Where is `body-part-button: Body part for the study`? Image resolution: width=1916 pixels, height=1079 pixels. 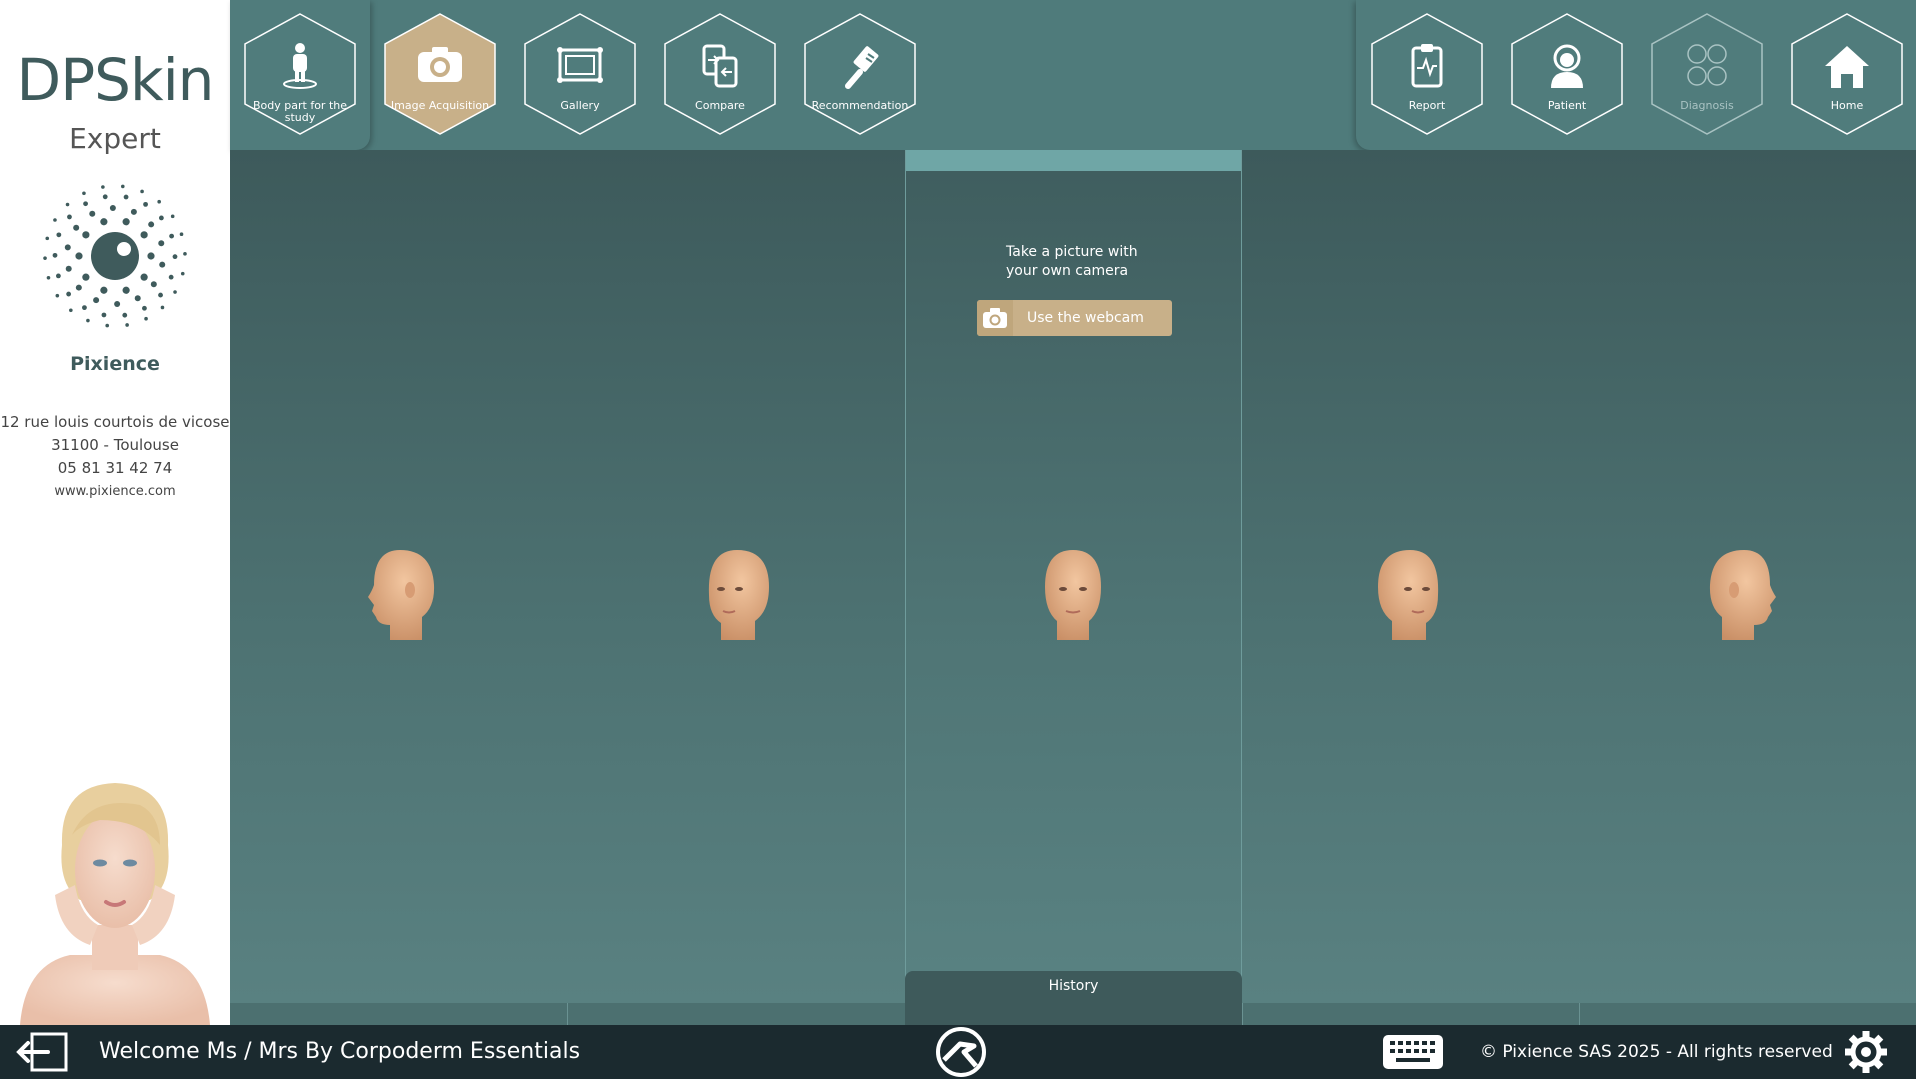 body-part-button: Body part for the study is located at coordinates (300, 74).